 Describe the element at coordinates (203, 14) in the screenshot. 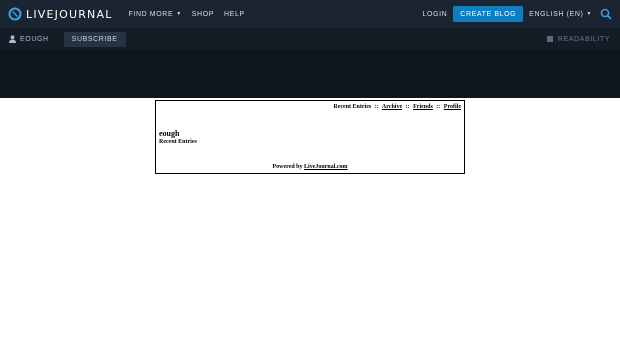

I see `nav-shop: SHOP` at that location.